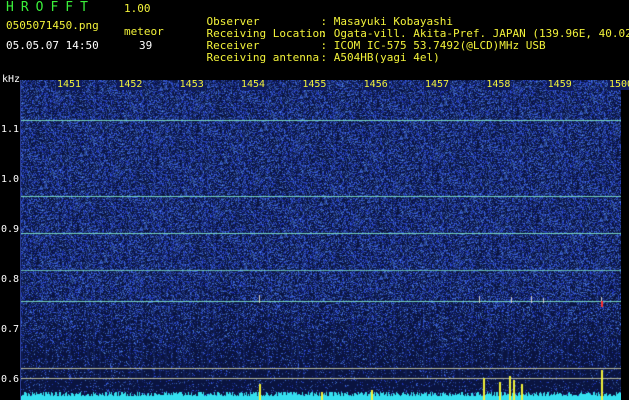 This screenshot has width=629, height=400. What do you see at coordinates (10, 179) in the screenshot?
I see `y-tick-label: 1.0` at bounding box center [10, 179].